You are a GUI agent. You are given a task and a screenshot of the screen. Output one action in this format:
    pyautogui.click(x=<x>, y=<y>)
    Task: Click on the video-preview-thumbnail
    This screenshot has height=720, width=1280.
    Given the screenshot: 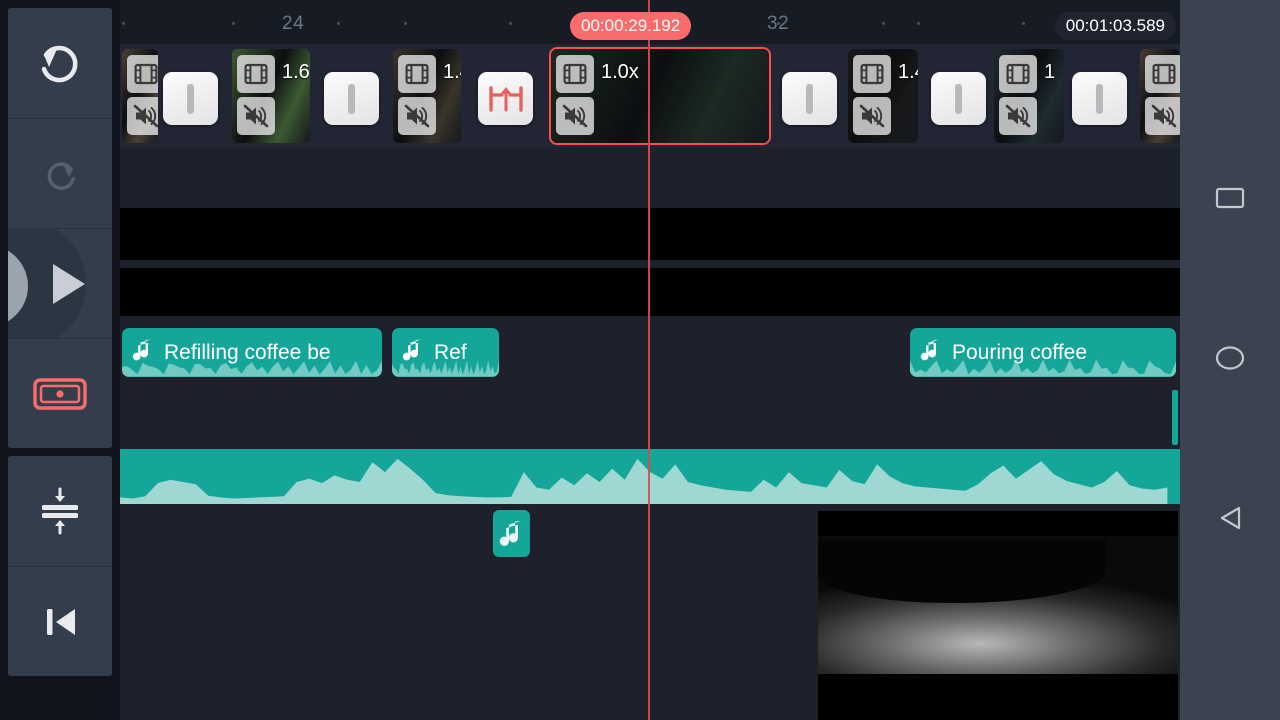 What is the action you would take?
    pyautogui.click(x=998, y=615)
    